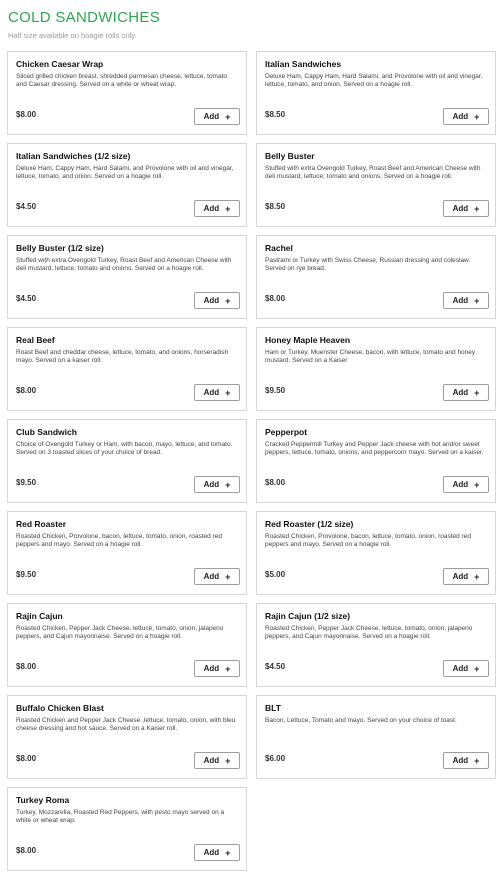 This screenshot has width=500, height=874. Describe the element at coordinates (290, 156) in the screenshot. I see `menu-item-name: Belly Buster` at that location.